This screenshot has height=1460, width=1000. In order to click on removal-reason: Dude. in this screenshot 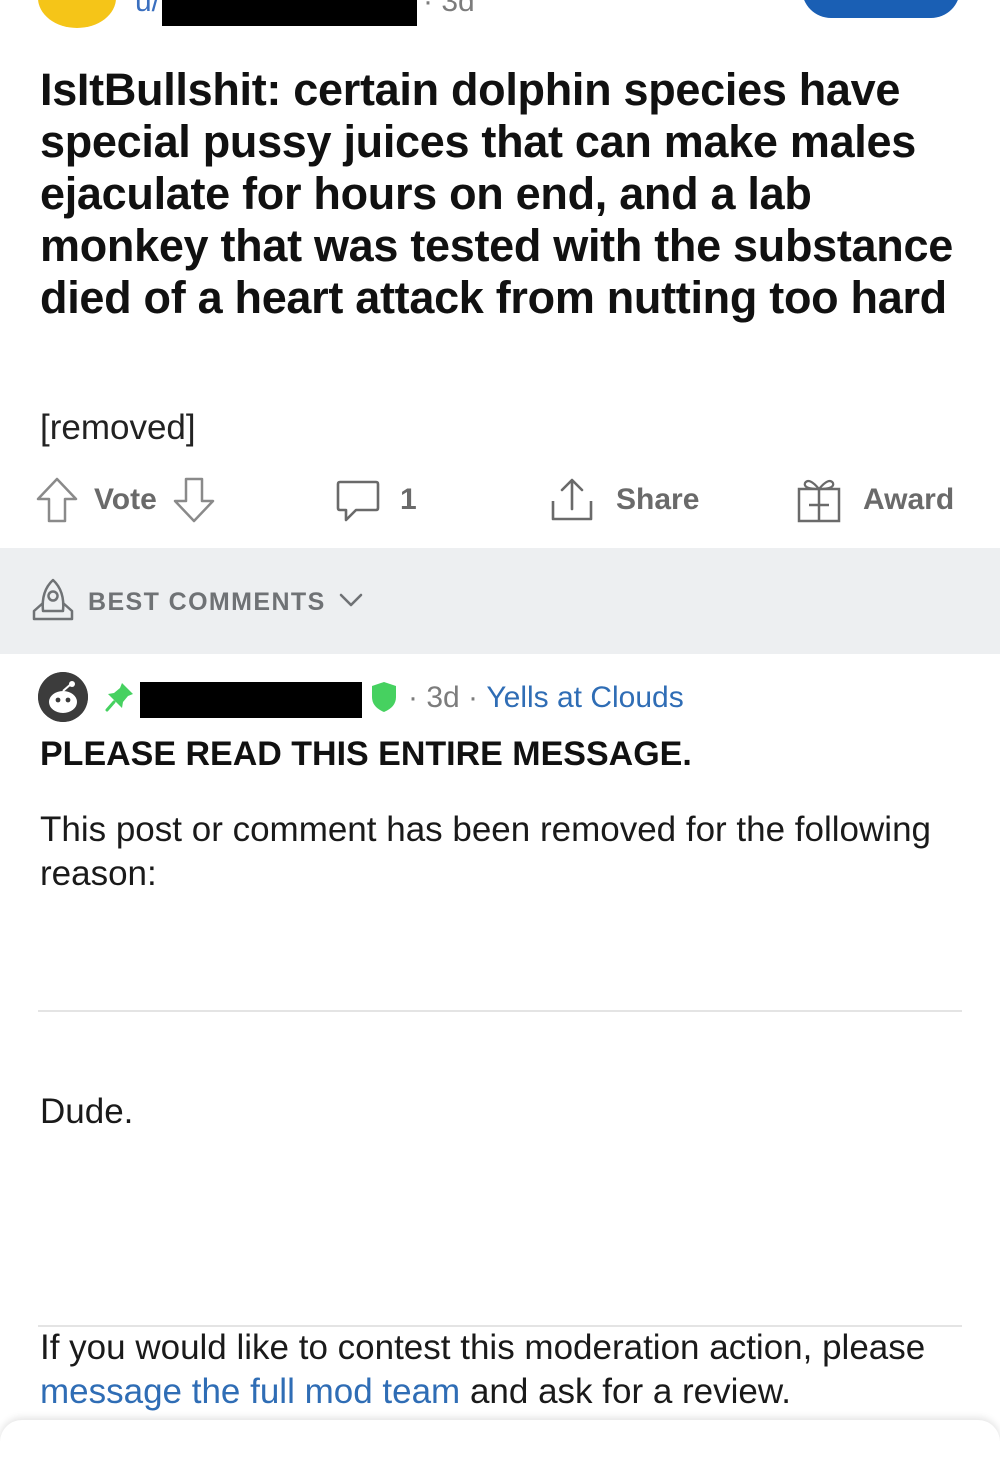, I will do `click(87, 1111)`.